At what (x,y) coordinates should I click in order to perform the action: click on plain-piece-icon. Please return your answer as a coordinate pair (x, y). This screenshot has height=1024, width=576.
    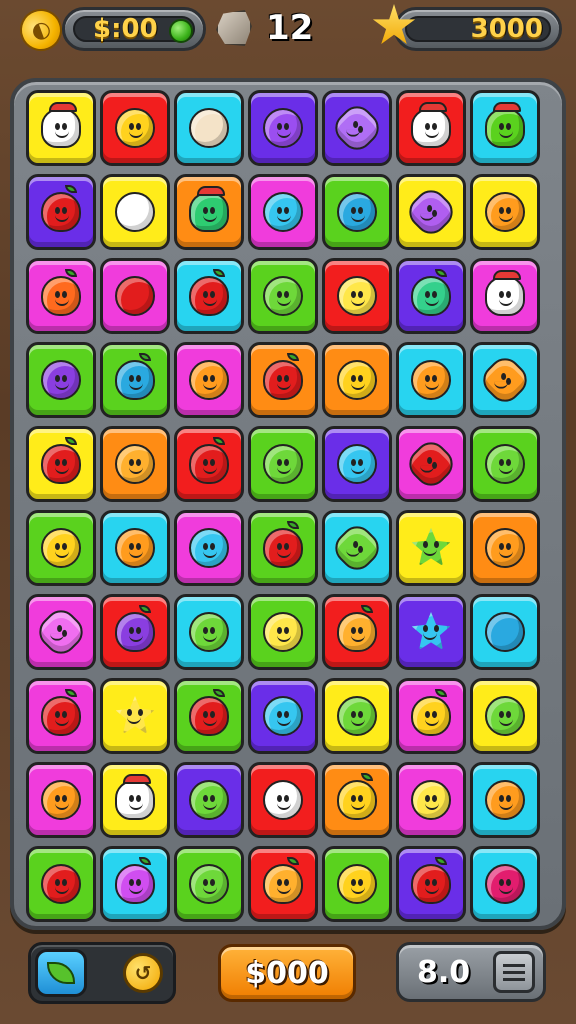
    Looking at the image, I should click on (135, 296).